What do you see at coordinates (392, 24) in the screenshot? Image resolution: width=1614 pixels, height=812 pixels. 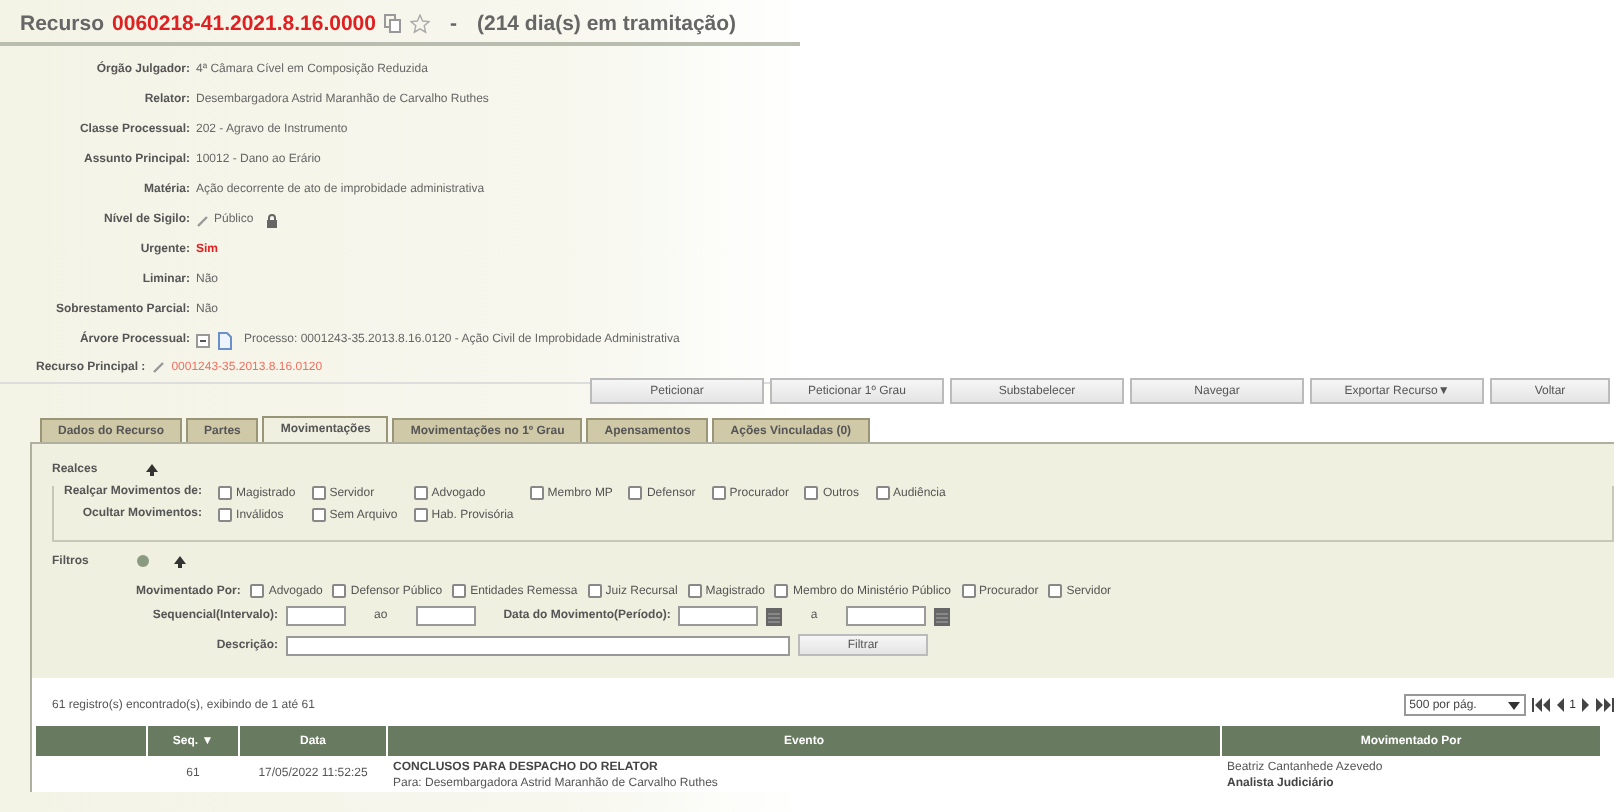 I see `copy-icon` at bounding box center [392, 24].